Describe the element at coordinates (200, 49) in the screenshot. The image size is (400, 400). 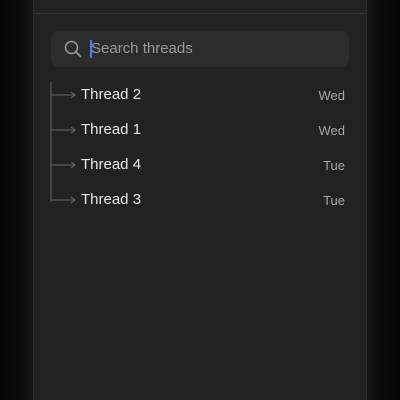
I see `search-bar: Search threads` at that location.